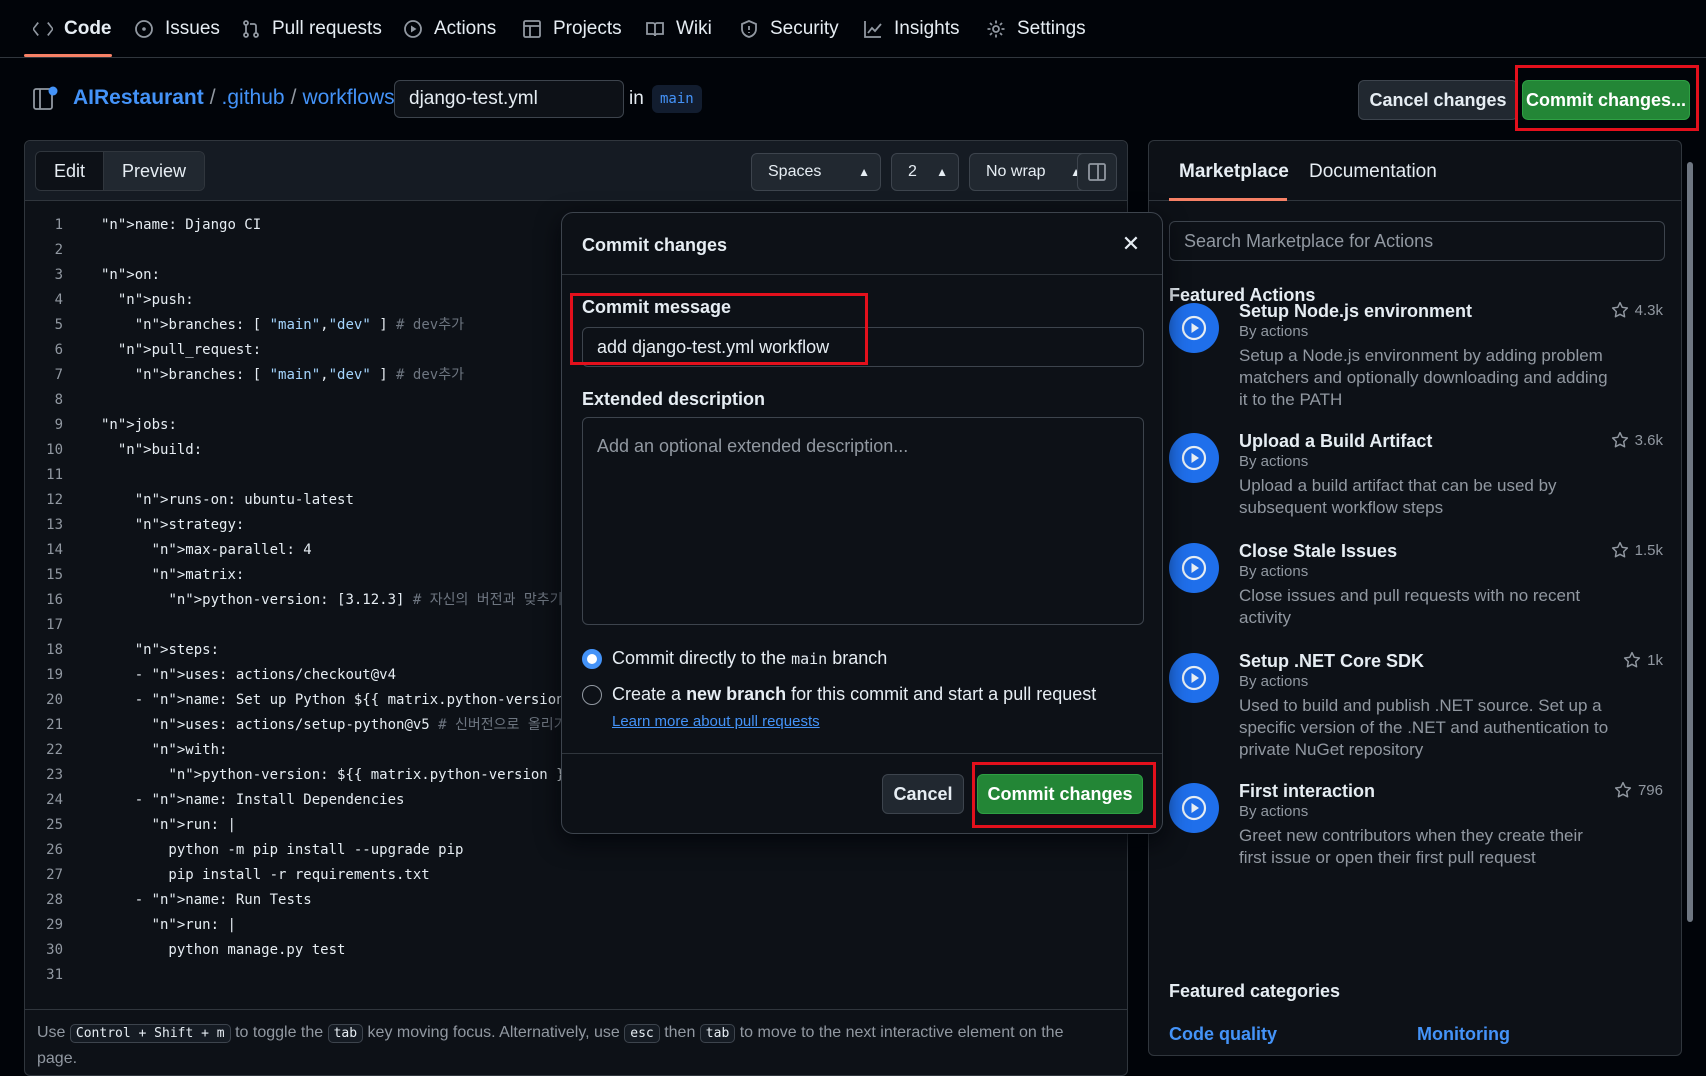 The image size is (1706, 1076). Describe the element at coordinates (1463, 1034) in the screenshot. I see `category-link: Monitoring` at that location.